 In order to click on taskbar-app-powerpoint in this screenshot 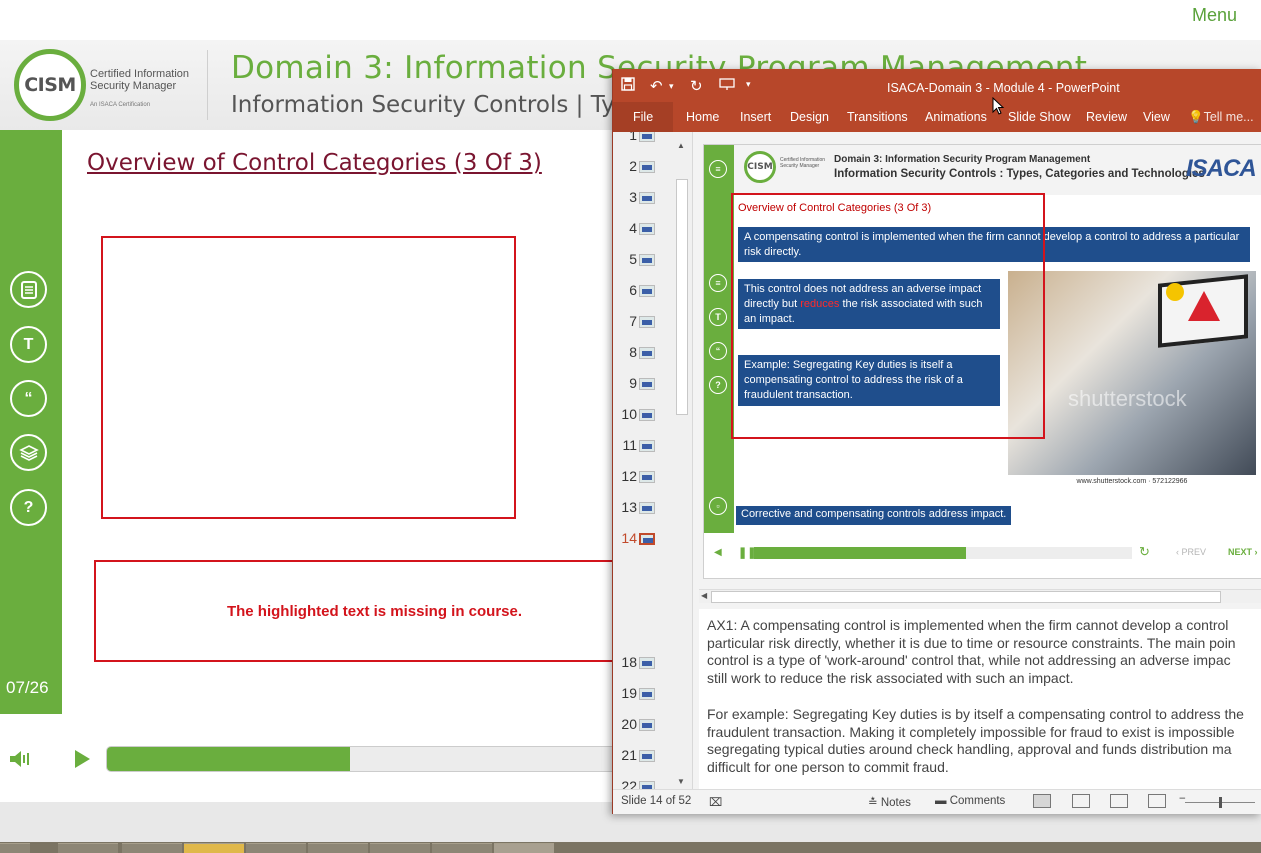, I will do `click(524, 848)`.